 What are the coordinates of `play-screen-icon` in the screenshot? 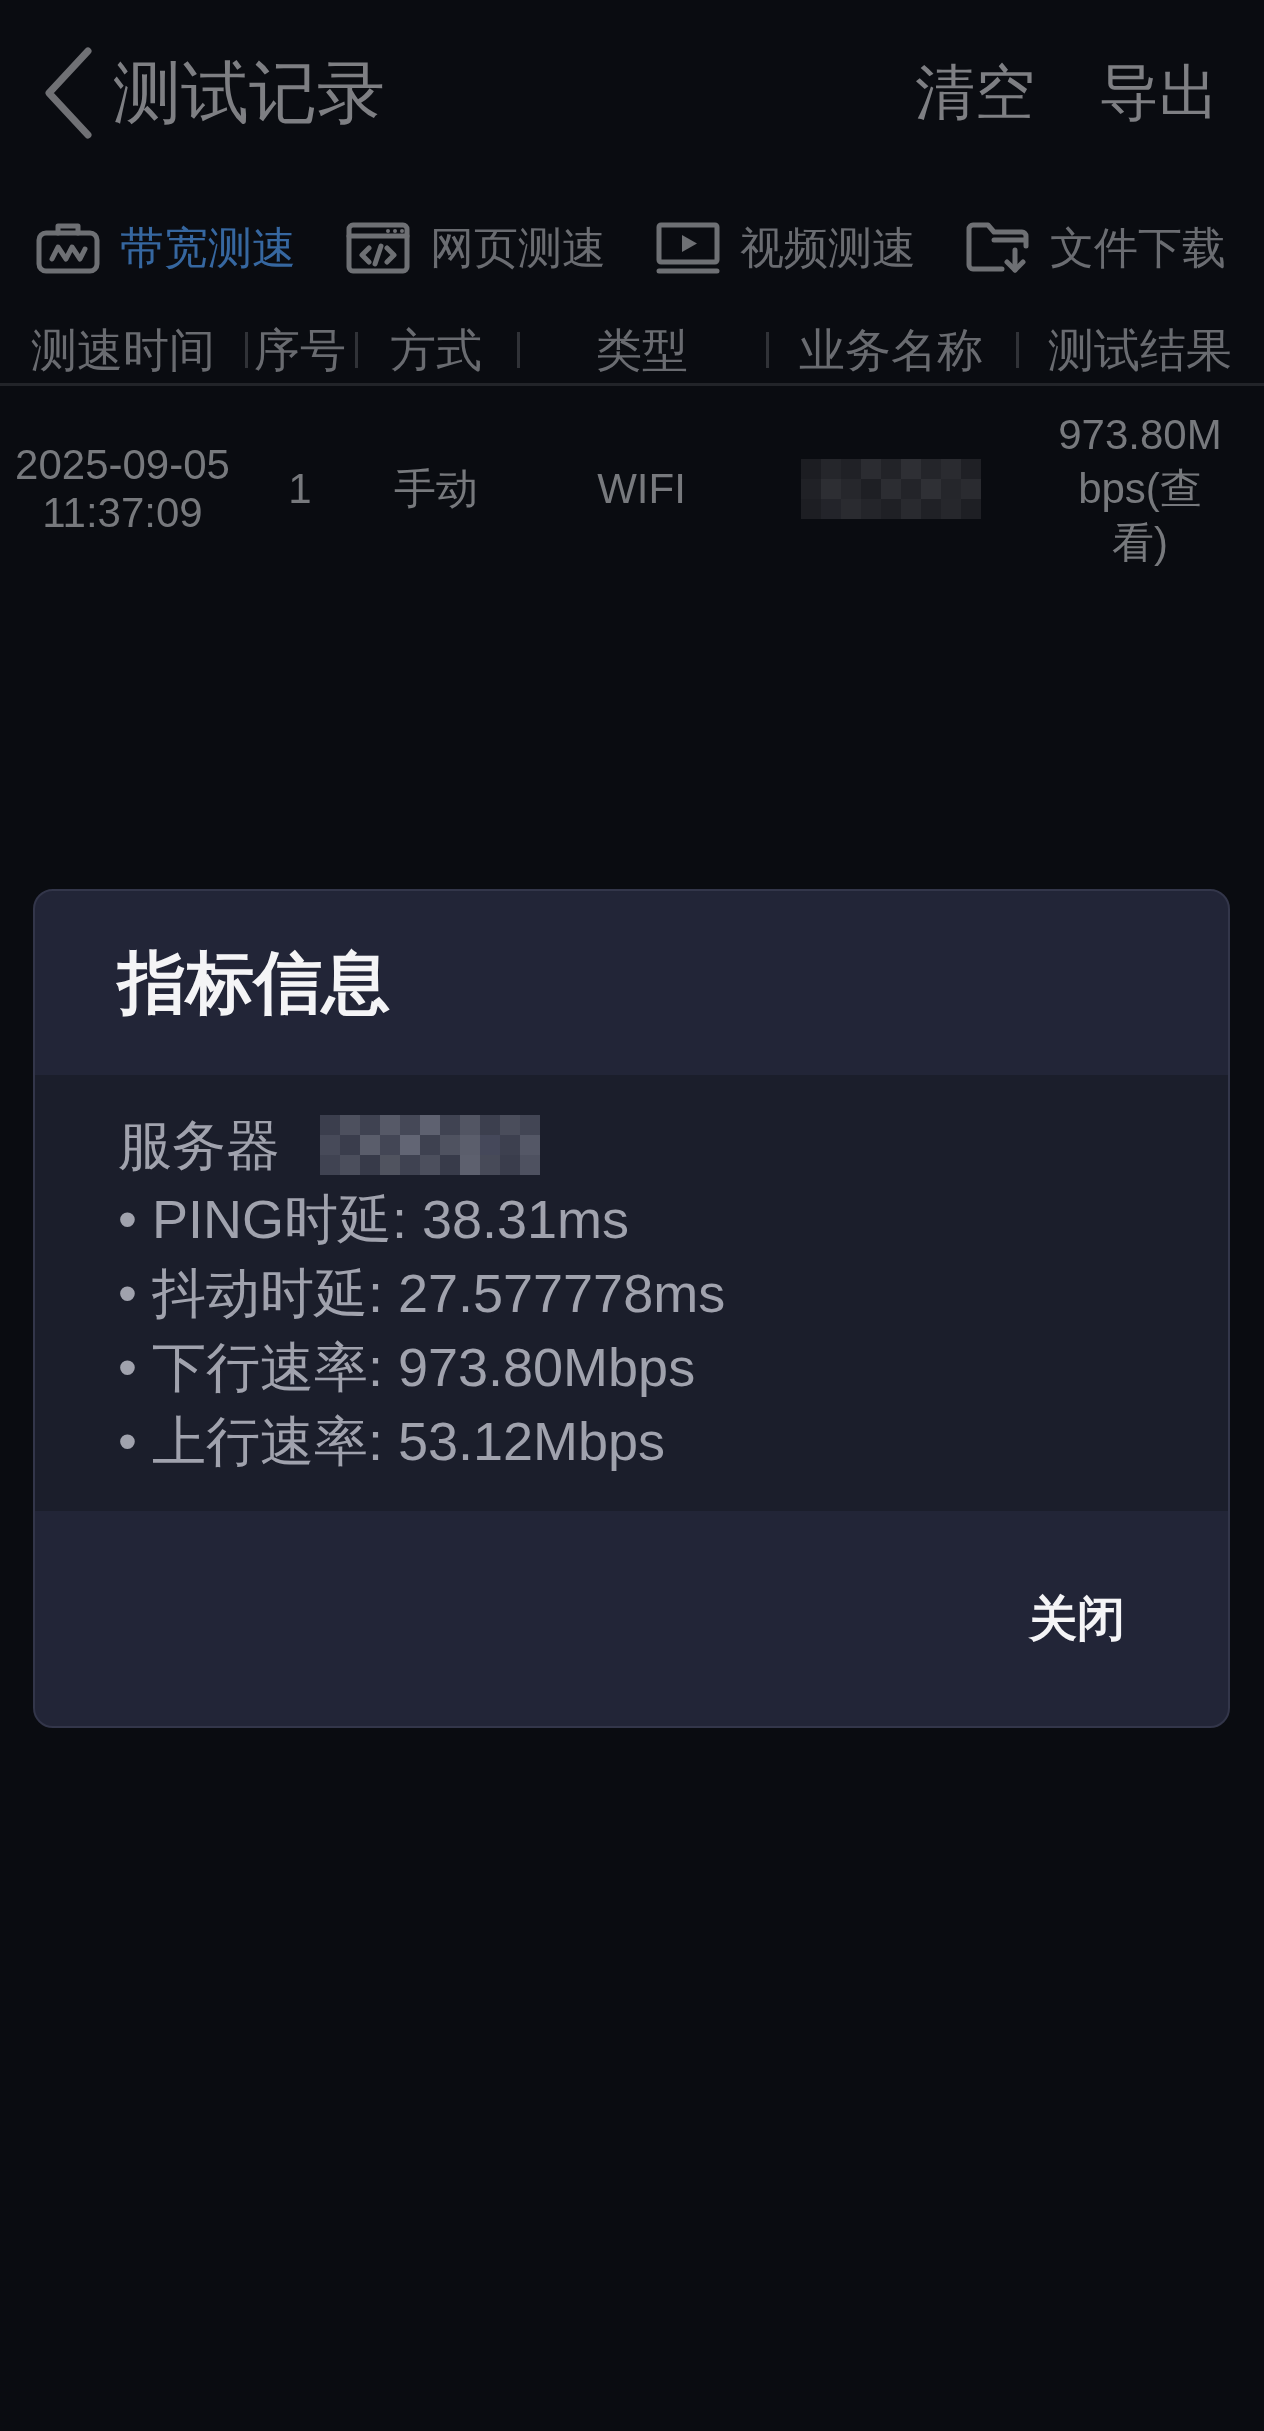 It's located at (688, 248).